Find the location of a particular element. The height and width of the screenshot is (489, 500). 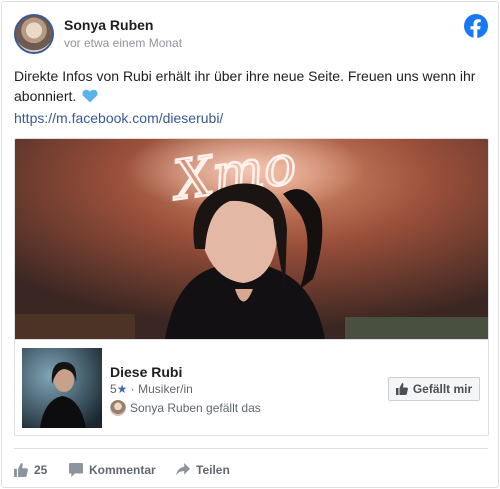

friend-avatar is located at coordinates (118, 408).